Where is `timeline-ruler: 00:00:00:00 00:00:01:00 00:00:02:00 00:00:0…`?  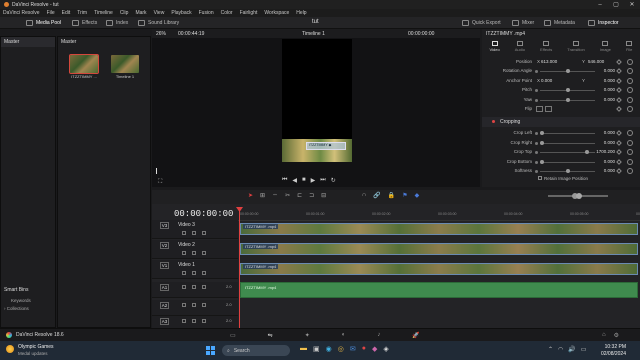 timeline-ruler: 00:00:00:00 00:00:01:00 00:00:02:00 00:00:0… is located at coordinates (439, 214).